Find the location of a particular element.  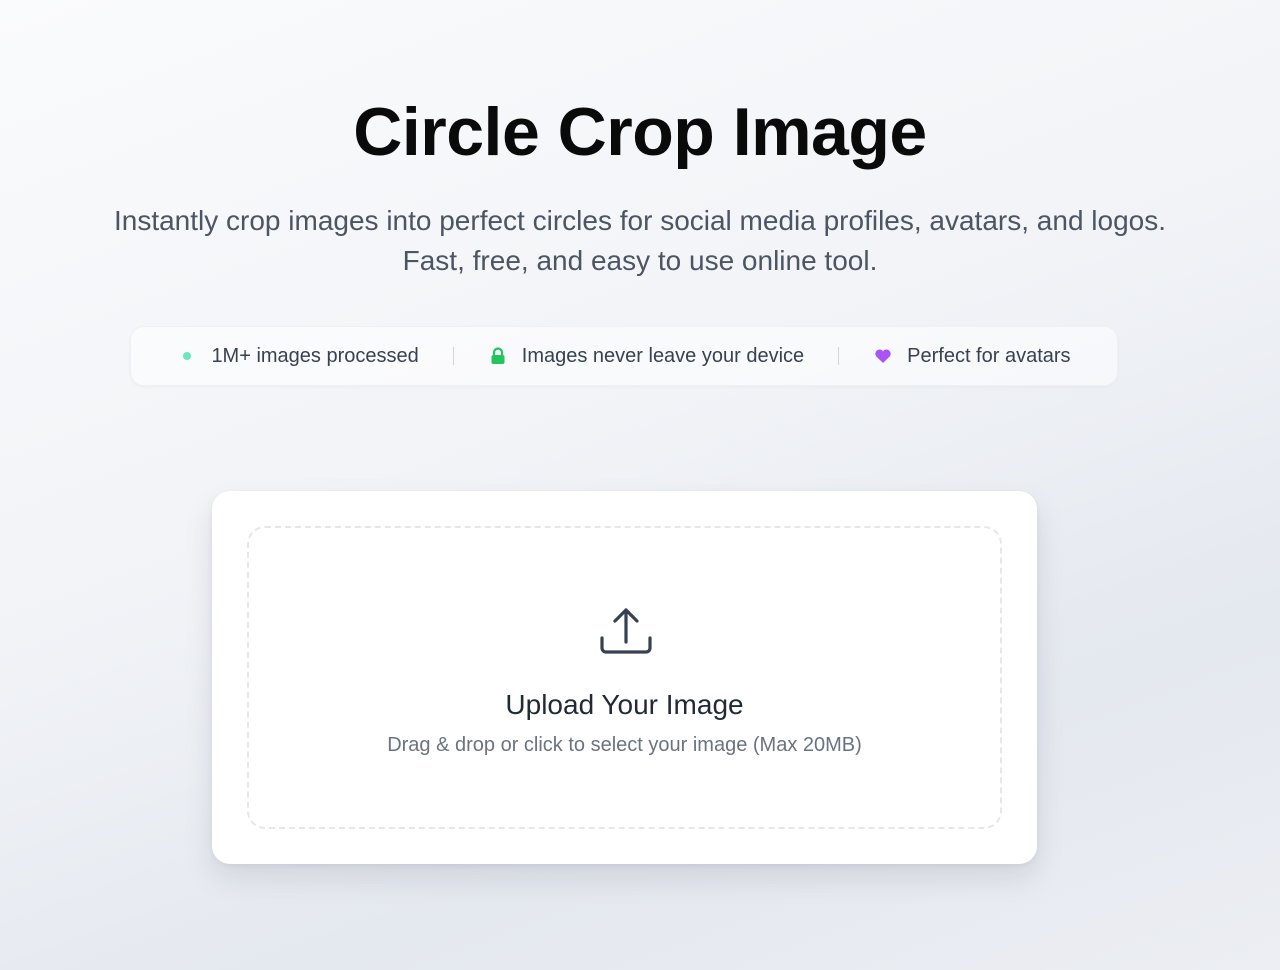

feature-label: 1M+ images processed is located at coordinates (315, 355).